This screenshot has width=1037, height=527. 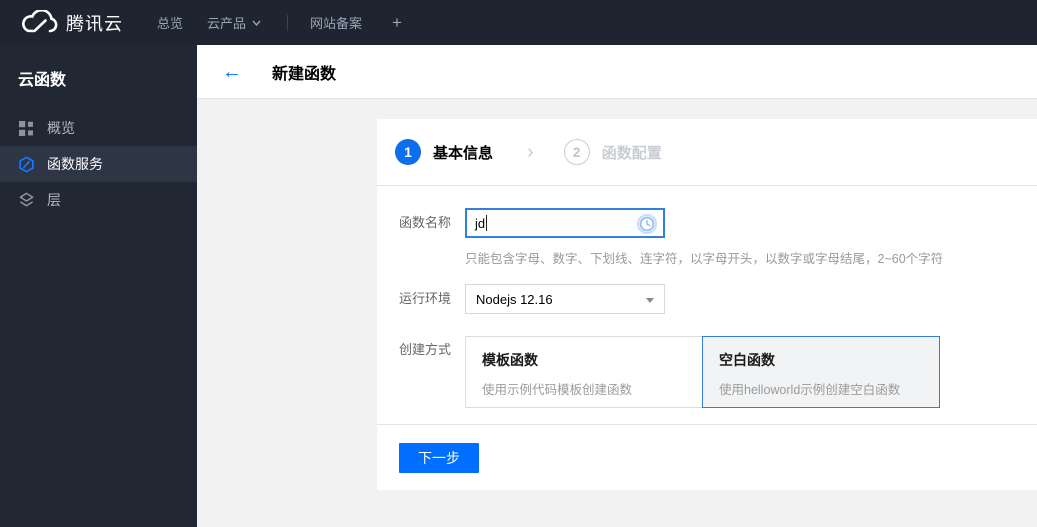 I want to click on brand: 腾讯云, so click(x=71, y=22).